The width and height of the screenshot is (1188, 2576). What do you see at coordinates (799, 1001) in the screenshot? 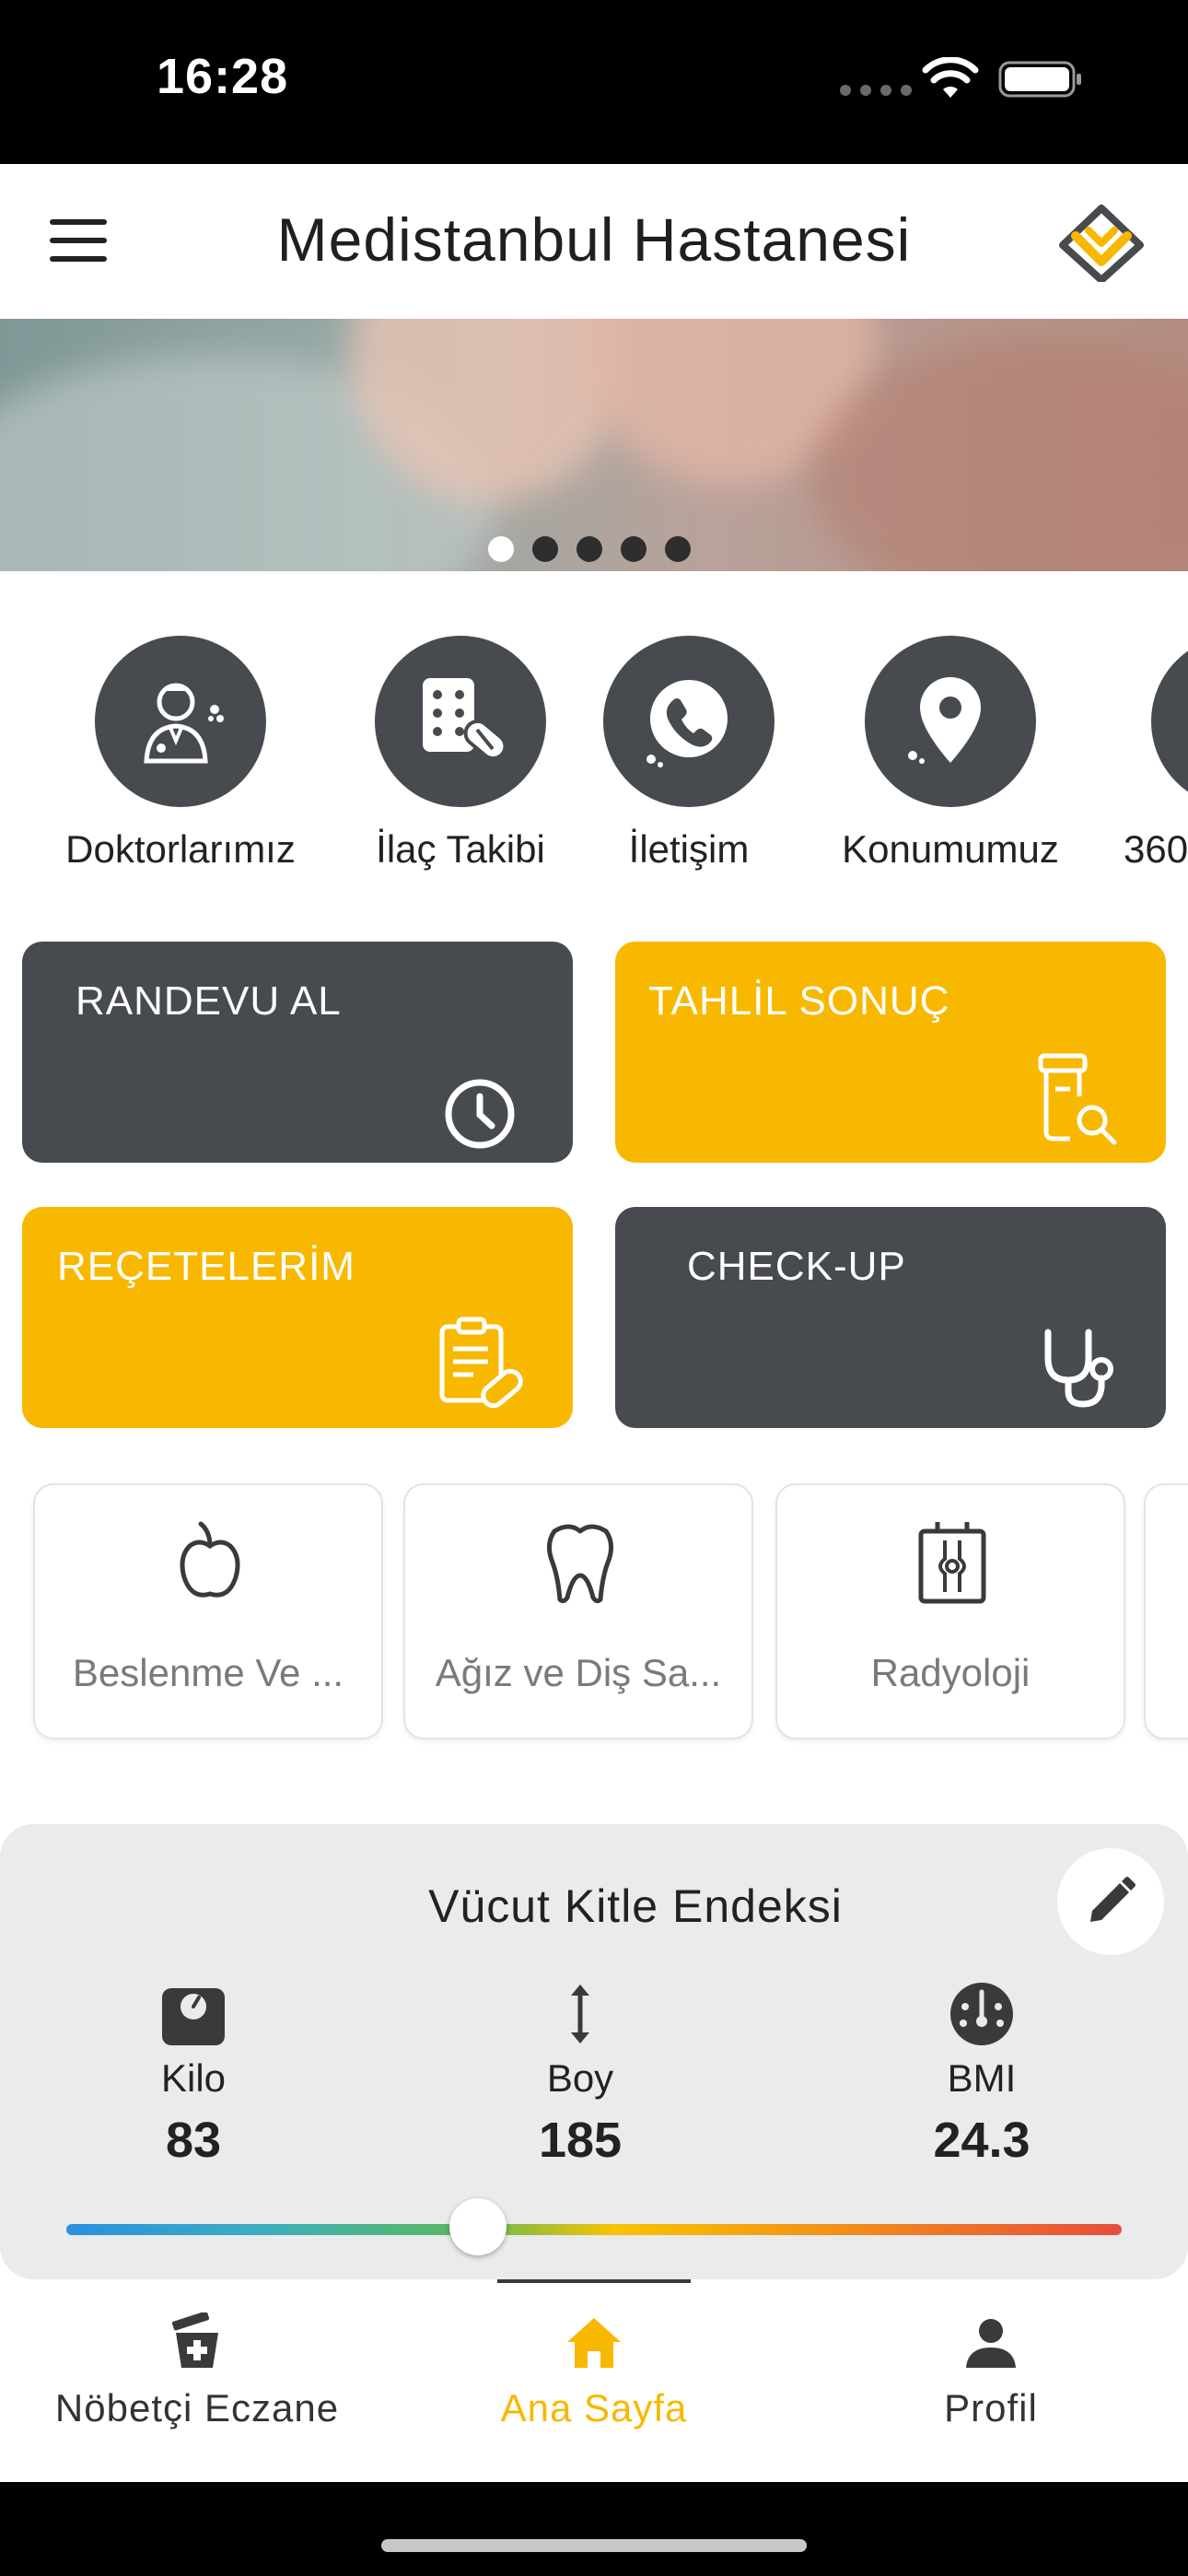
I see `card-title: TAHLİL SONUÇ` at bounding box center [799, 1001].